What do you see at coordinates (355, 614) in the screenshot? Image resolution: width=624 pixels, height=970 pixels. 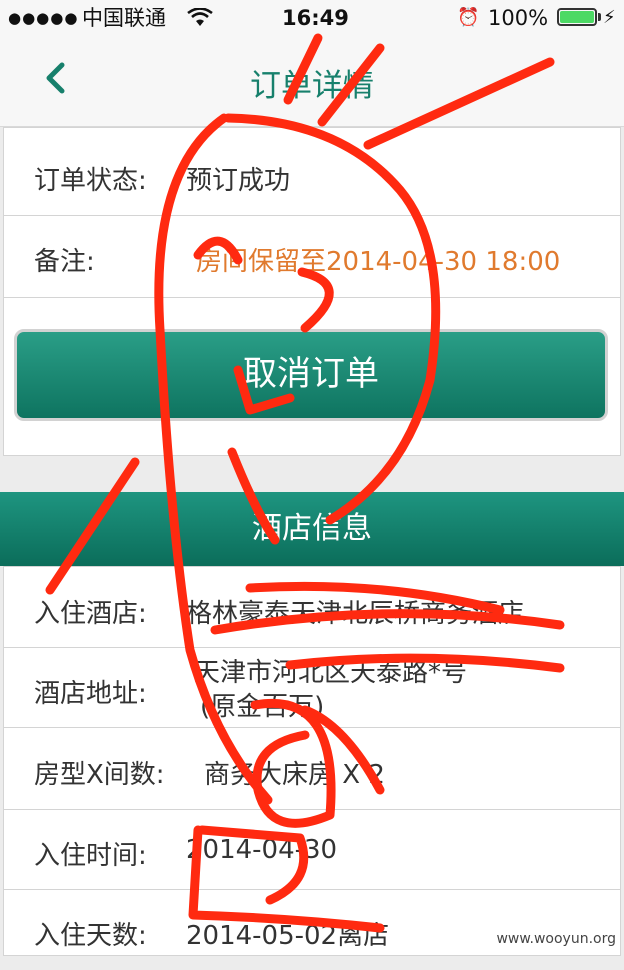 I see `hotel-name-value: 格林豪泰天津北辰桥商务酒店` at bounding box center [355, 614].